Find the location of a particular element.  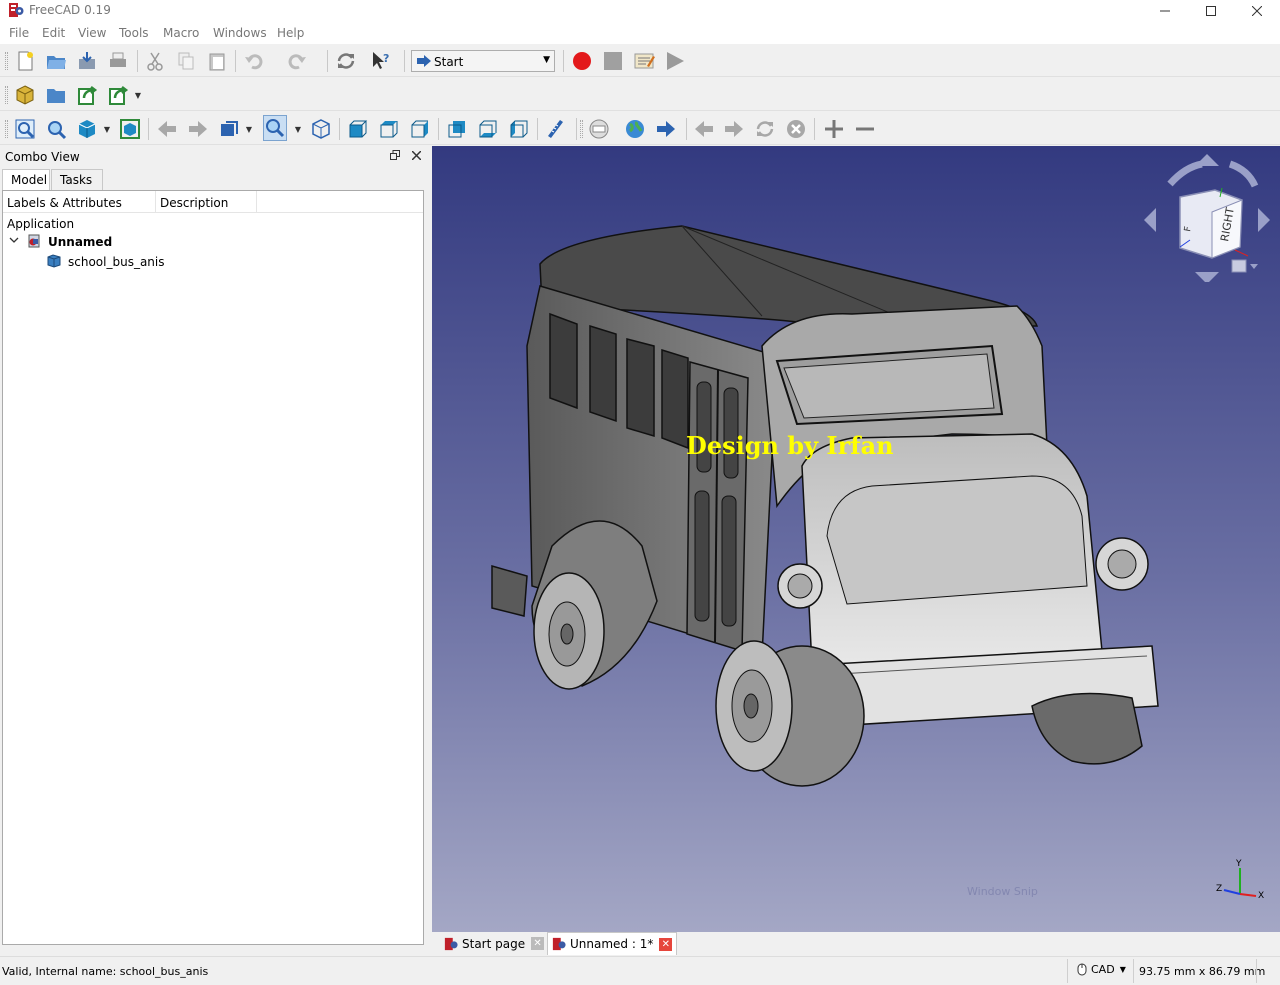

folder-open-icon is located at coordinates (56, 62).